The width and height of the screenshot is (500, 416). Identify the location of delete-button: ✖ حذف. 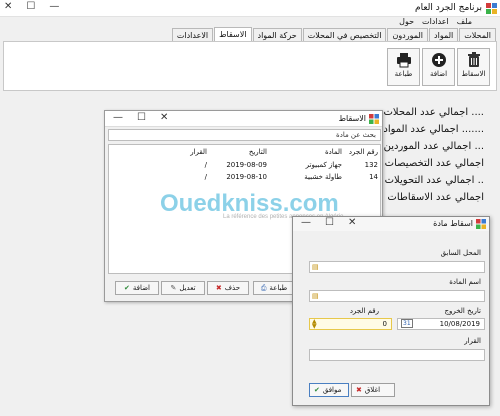
(228, 288).